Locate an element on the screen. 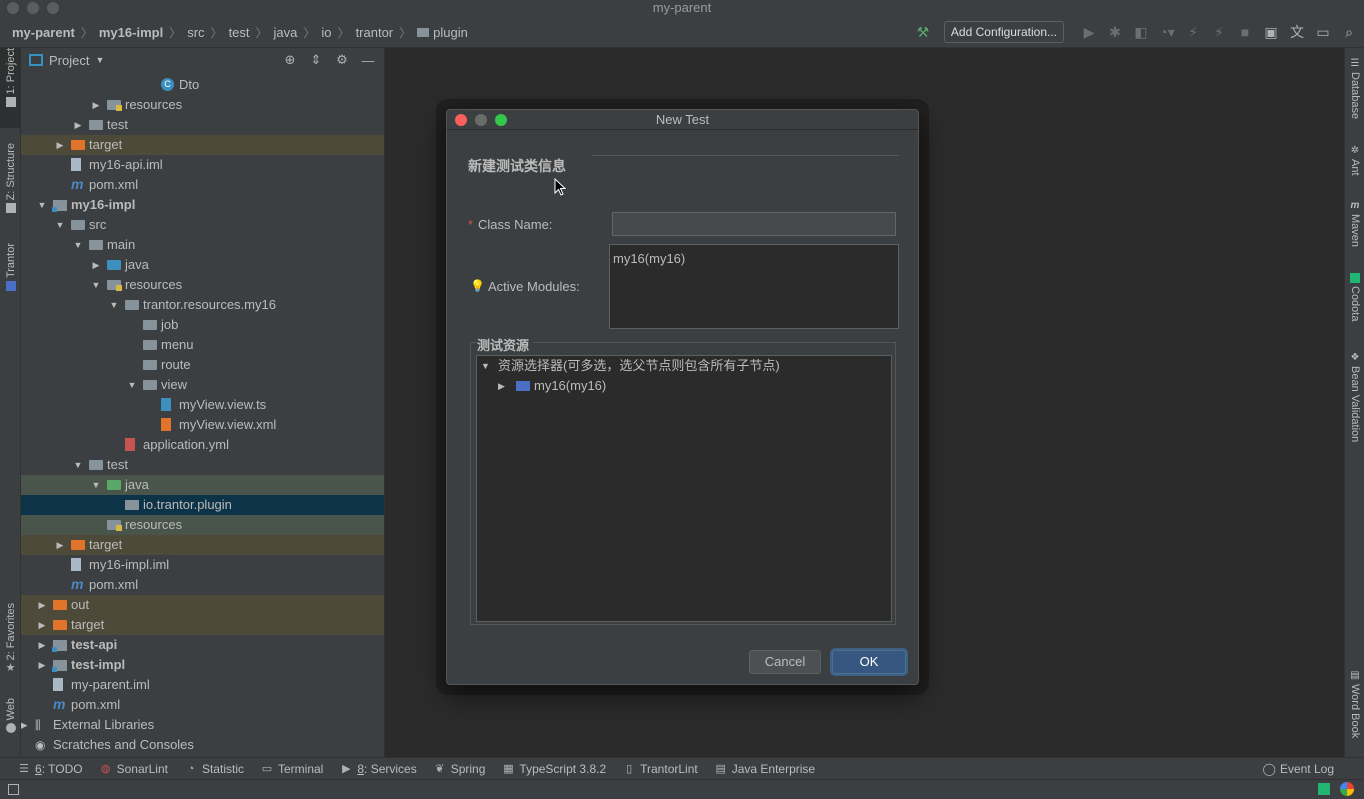 The height and width of the screenshot is (799, 1364). bottom-tab: ▤ Java Enterprise is located at coordinates (765, 769).